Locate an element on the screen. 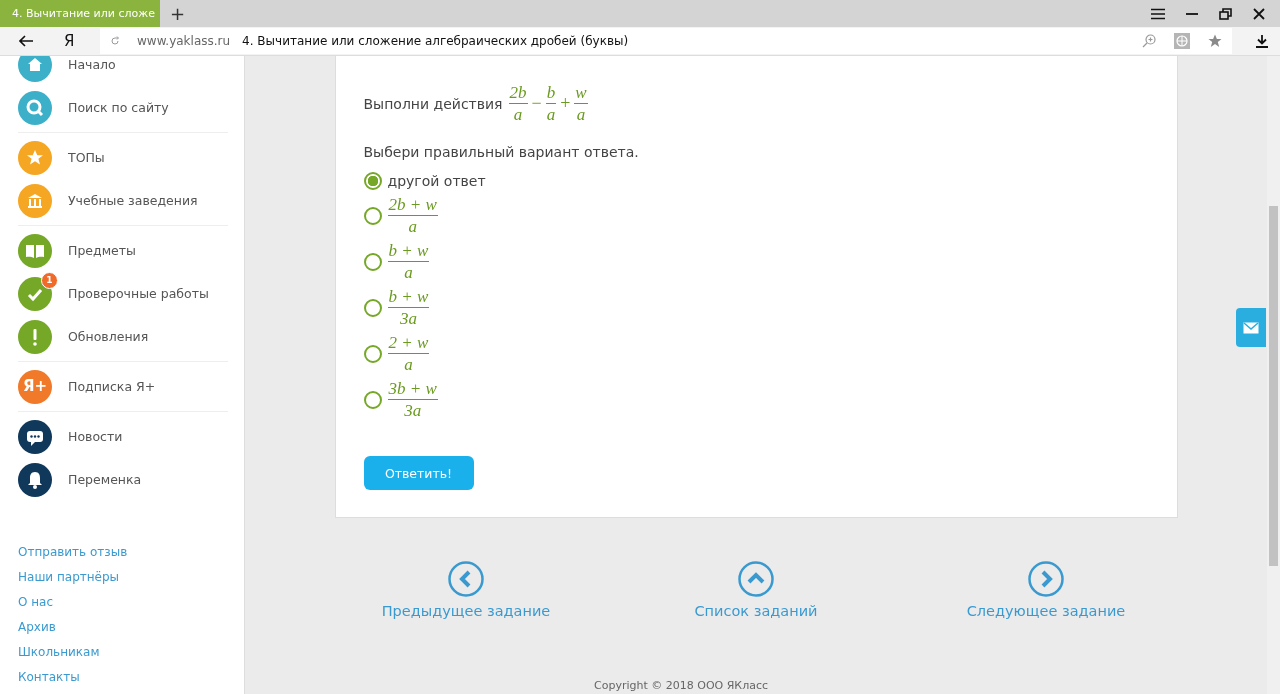 This screenshot has width=1280, height=694. subscription-mark: Я+ is located at coordinates (35, 385).